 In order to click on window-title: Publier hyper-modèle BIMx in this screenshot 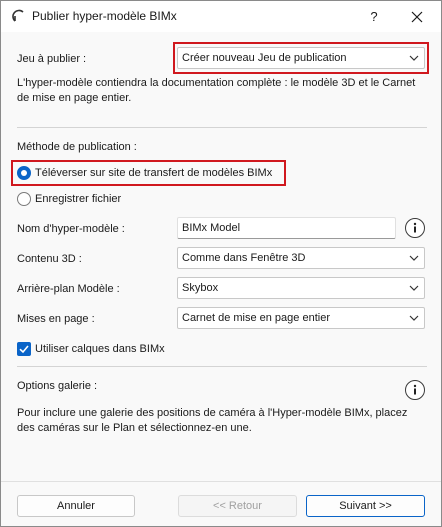, I will do `click(104, 16)`.